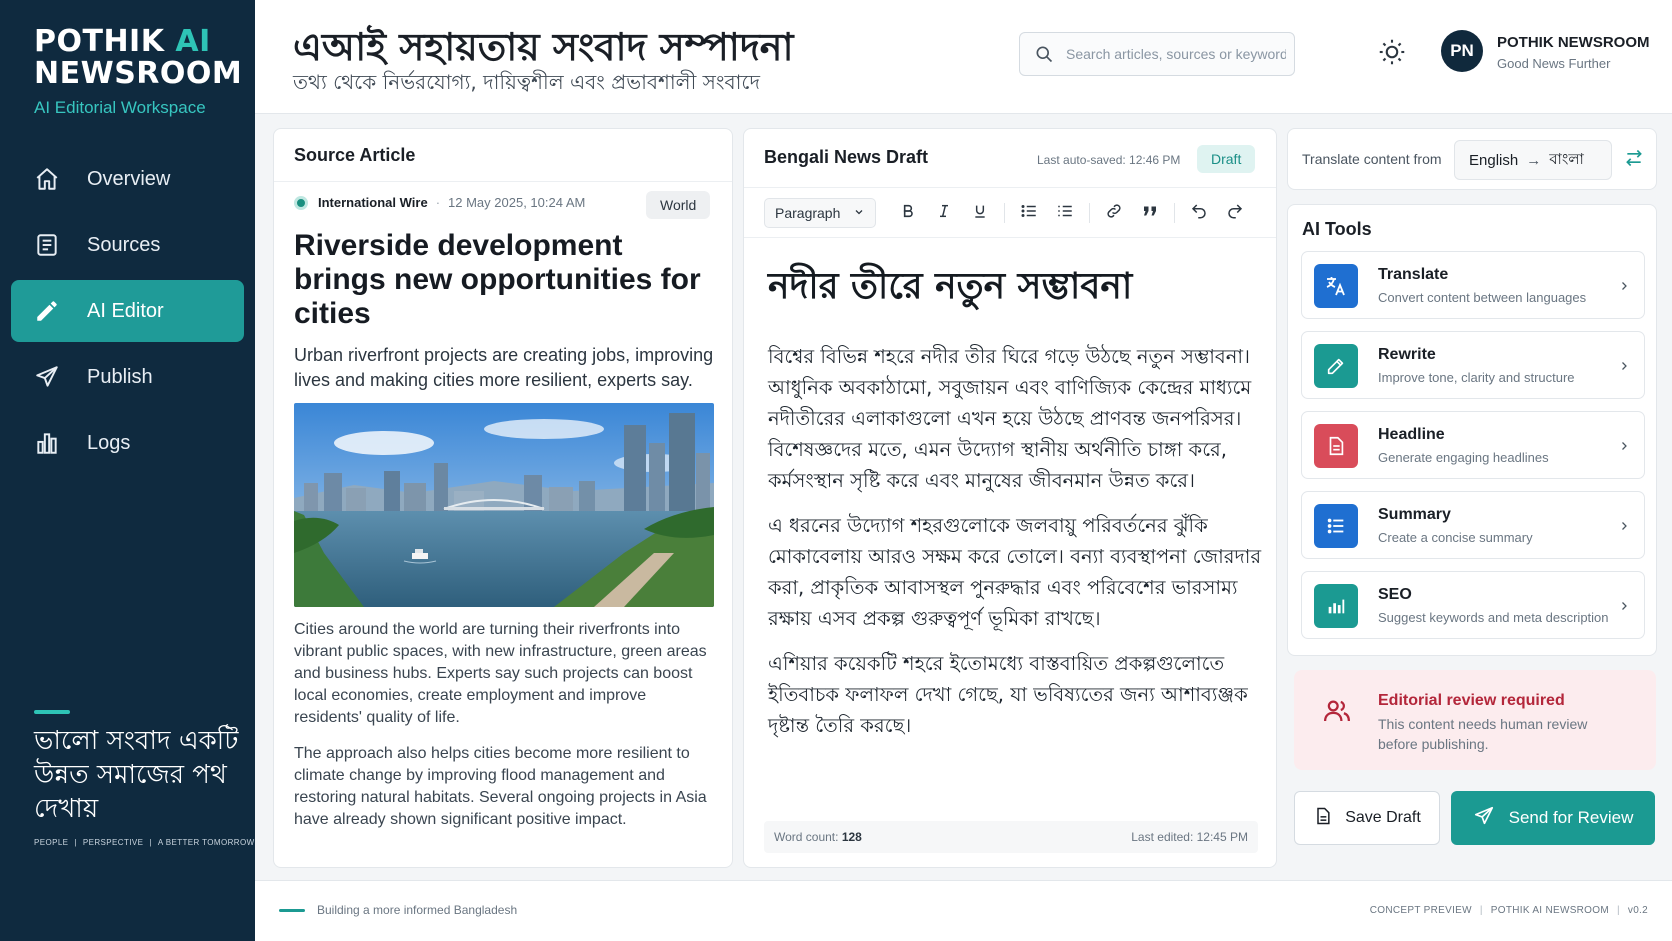 The height and width of the screenshot is (941, 1672). Describe the element at coordinates (1176, 54) in the screenshot. I see `search-input` at that location.